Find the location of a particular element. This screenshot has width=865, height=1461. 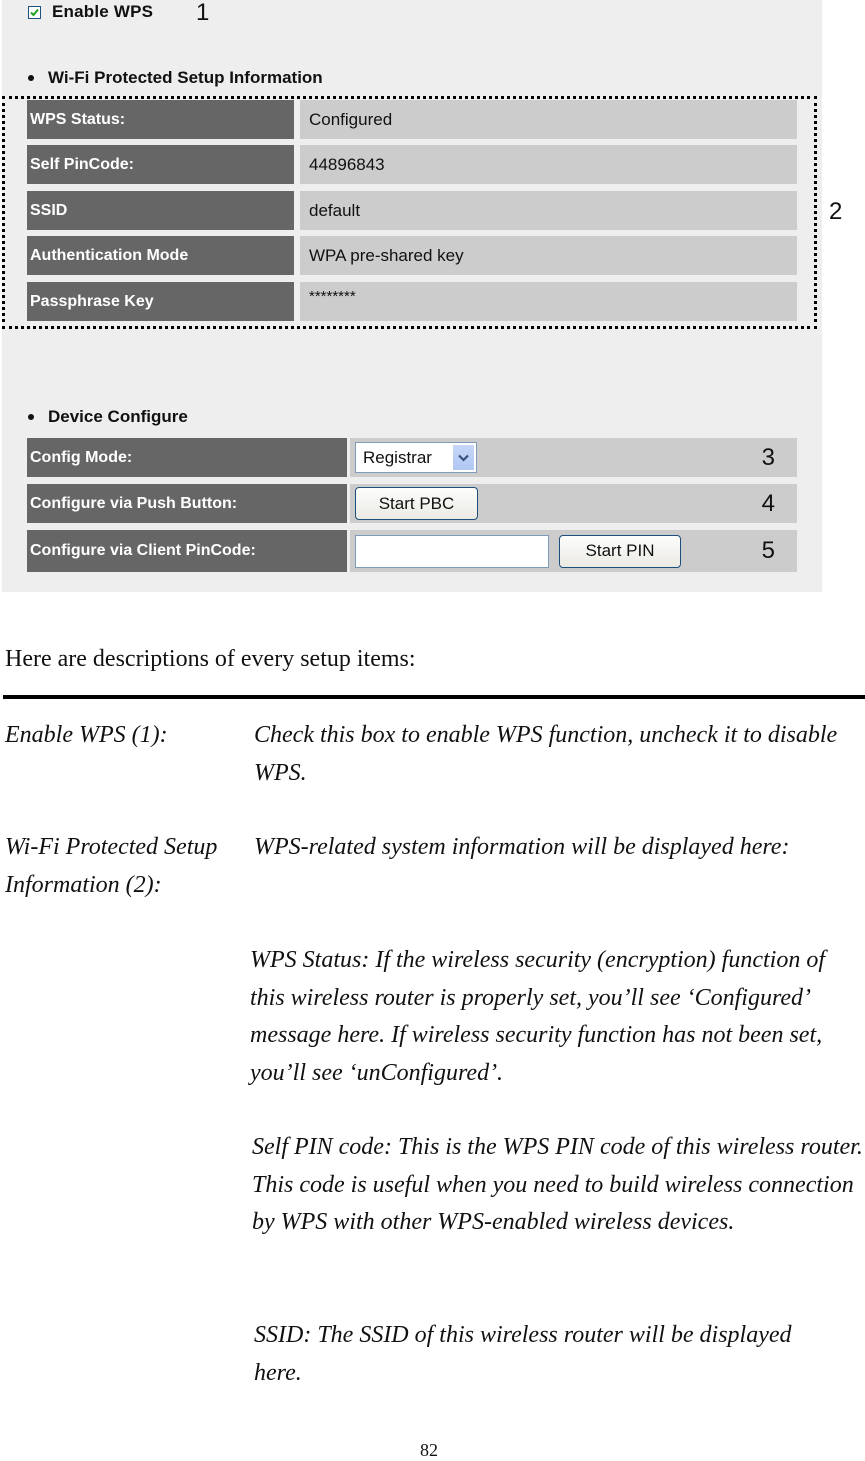

wps-info-section-title: Wi-Fi Protected Setup Information is located at coordinates (175, 78).